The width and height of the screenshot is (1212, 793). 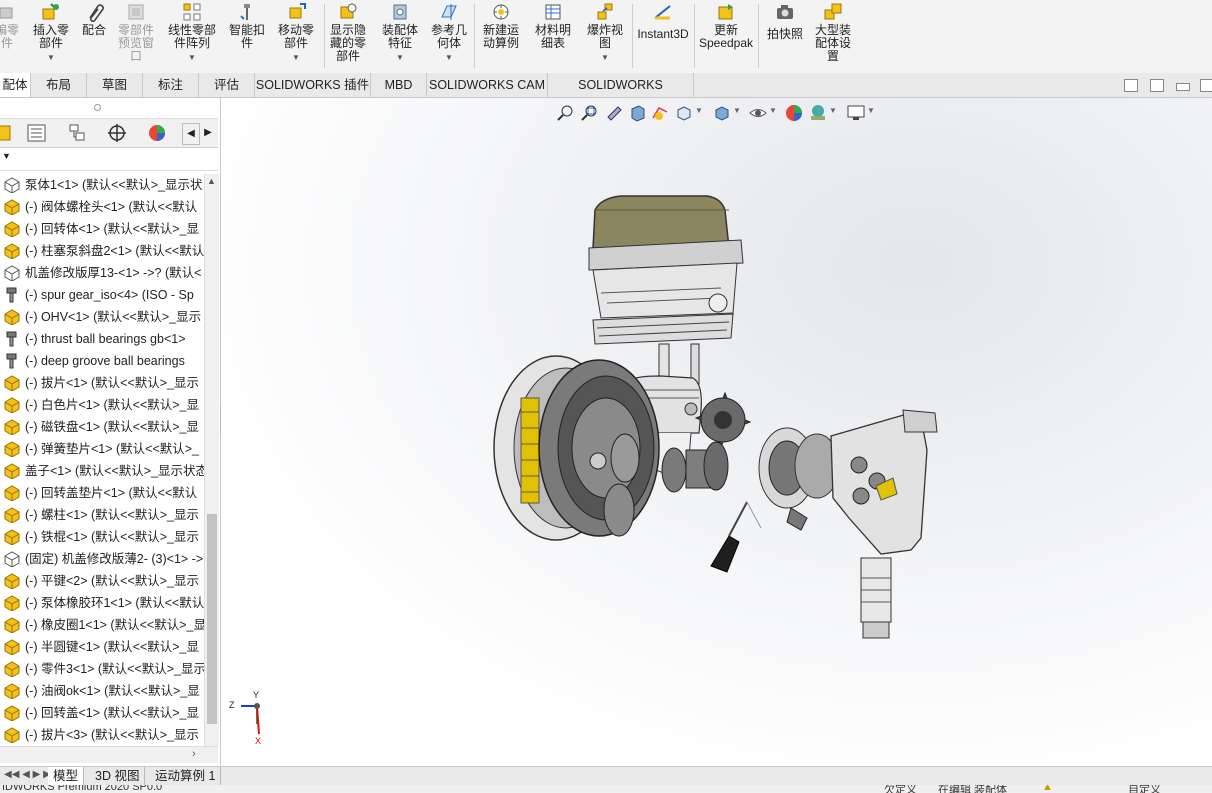 I want to click on tree-node: (-) 回转盖垫片<1> (默认<<默认, so click(x=102, y=493).